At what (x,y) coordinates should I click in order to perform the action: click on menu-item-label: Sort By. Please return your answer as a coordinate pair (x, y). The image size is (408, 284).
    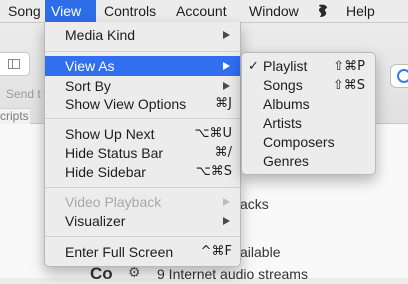
    Looking at the image, I should click on (88, 86).